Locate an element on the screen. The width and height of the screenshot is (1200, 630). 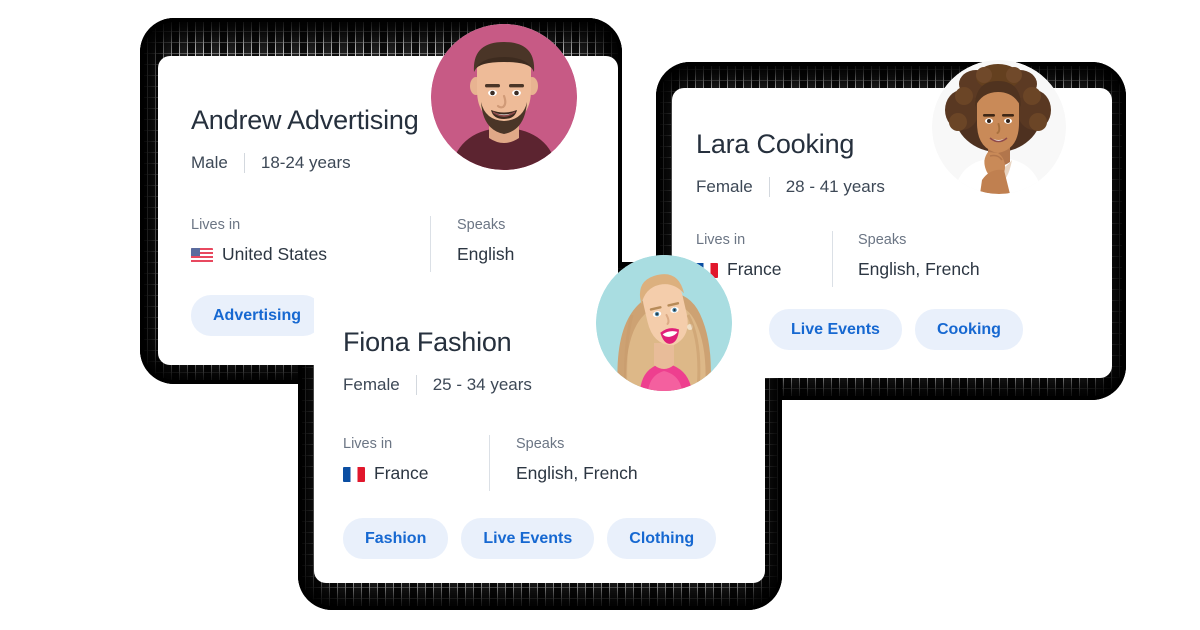
interest-chips: Fashion Live Events Clothing is located at coordinates (530, 538).